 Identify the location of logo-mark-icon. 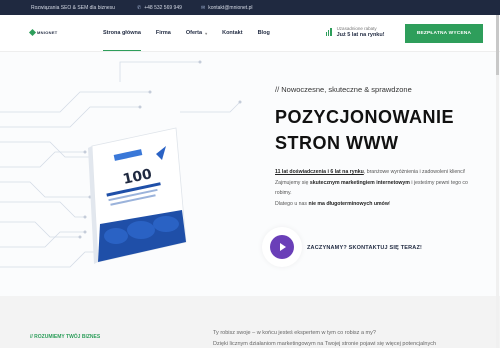
(32, 32).